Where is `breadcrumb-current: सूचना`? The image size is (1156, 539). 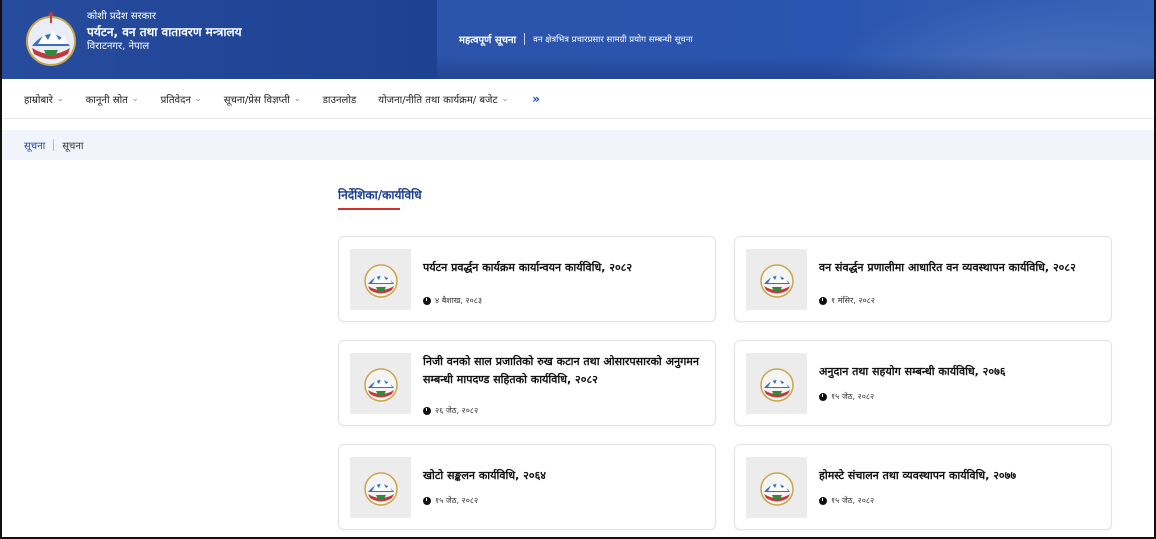
breadcrumb-current: सूचना is located at coordinates (73, 146).